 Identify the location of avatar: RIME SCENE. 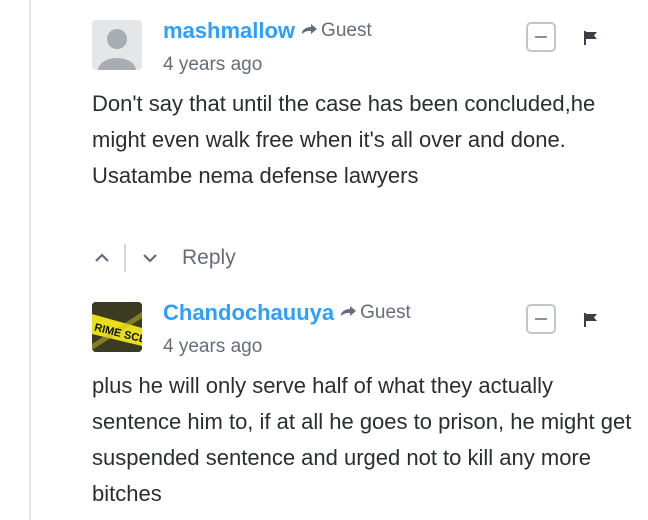
(117, 327).